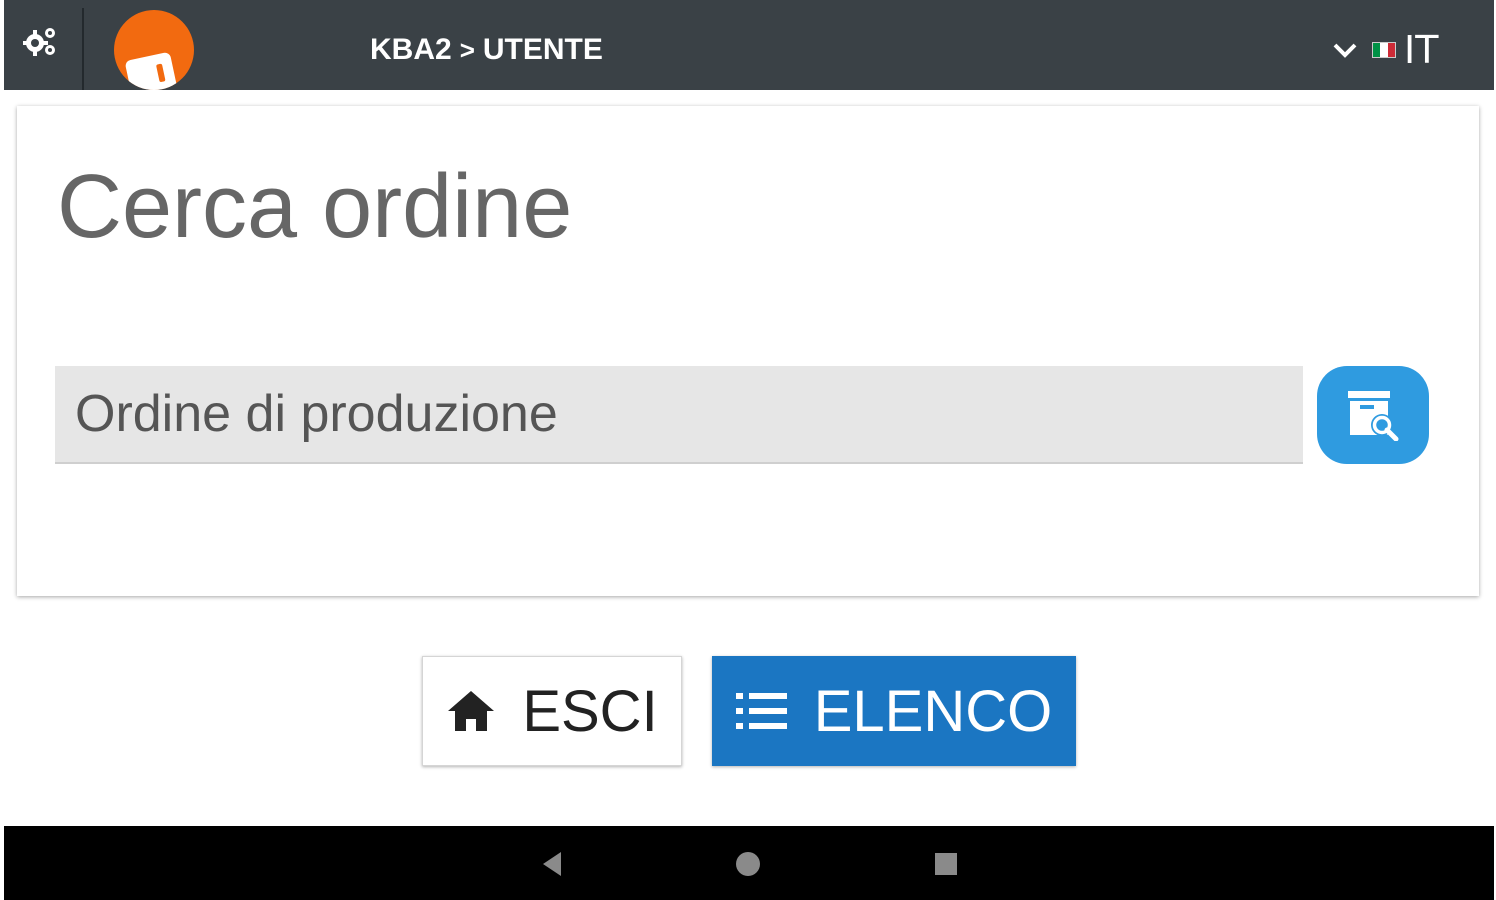 This screenshot has height=900, width=1496. I want to click on list-button: ELENCO, so click(894, 711).